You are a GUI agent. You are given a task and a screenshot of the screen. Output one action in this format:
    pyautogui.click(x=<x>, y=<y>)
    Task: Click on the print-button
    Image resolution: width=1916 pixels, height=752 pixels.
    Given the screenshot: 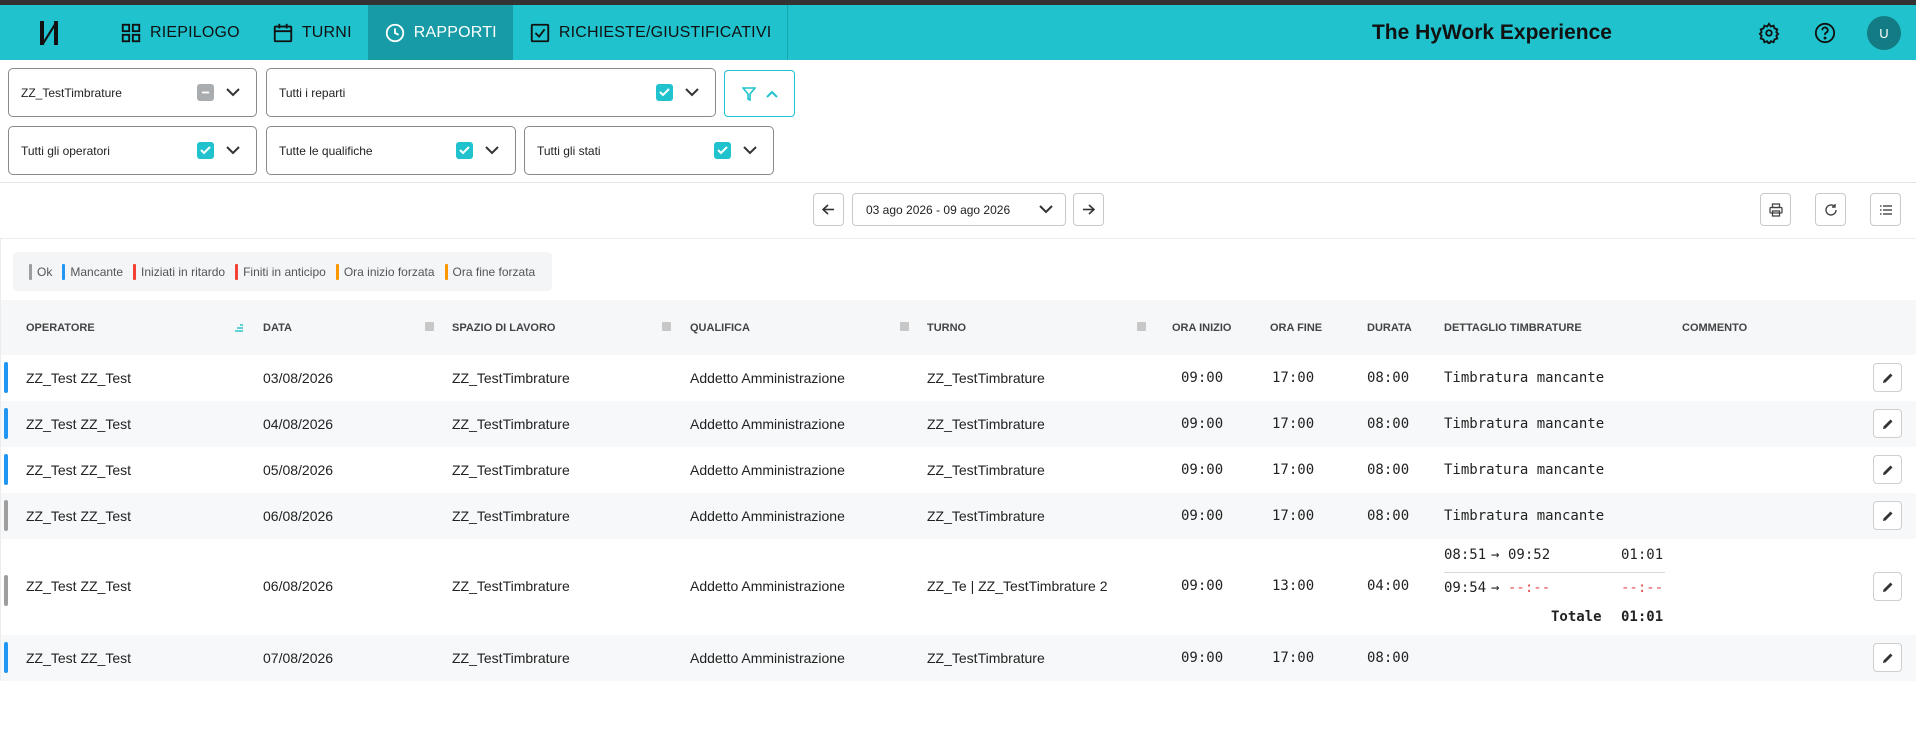 What is the action you would take?
    pyautogui.click(x=1775, y=209)
    